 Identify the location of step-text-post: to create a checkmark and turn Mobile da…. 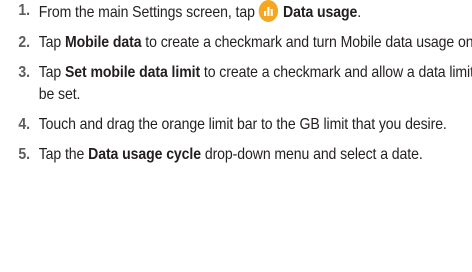
(306, 42).